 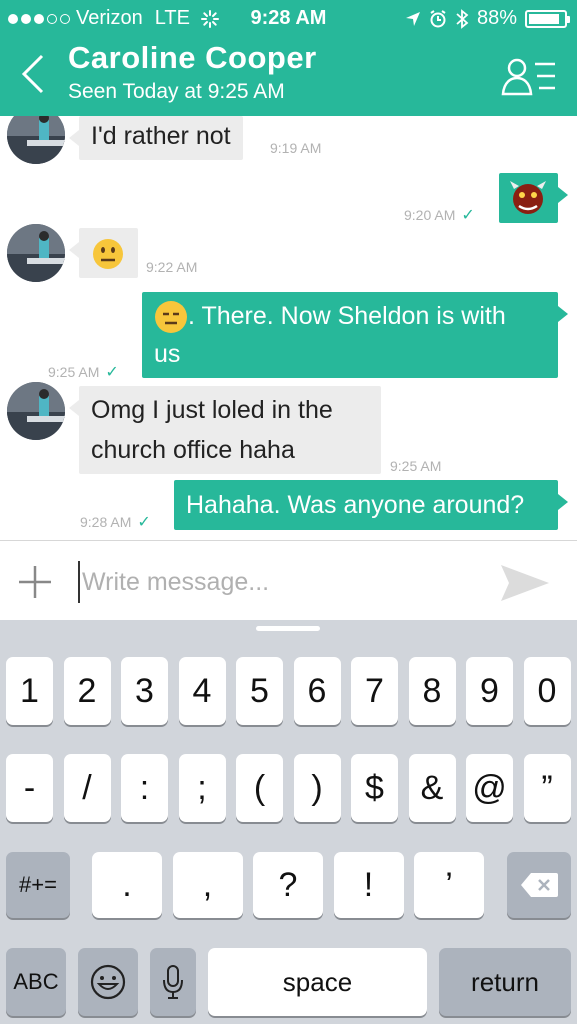 I want to click on message-timestamp: 9:28 AM ✓, so click(x=115, y=522).